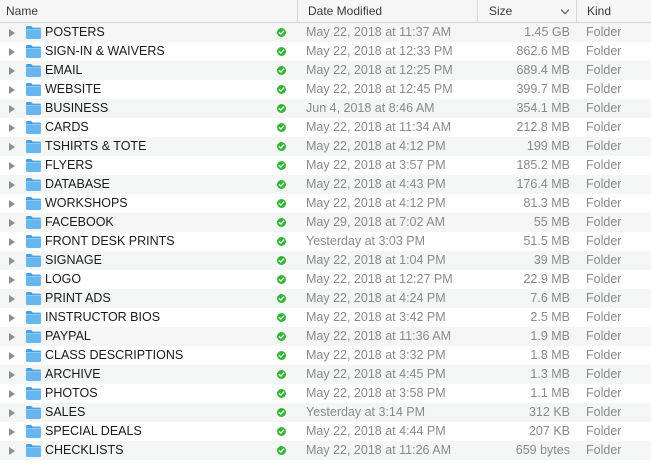 The width and height of the screenshot is (651, 475). Describe the element at coordinates (77, 184) in the screenshot. I see `file-name: DATABASE` at that location.